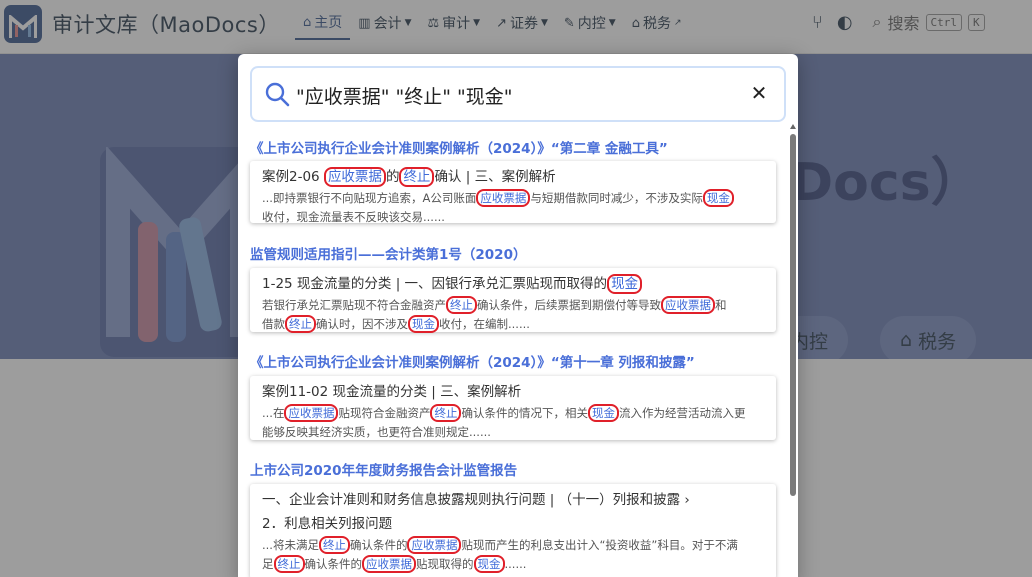 This screenshot has height=577, width=1032. Describe the element at coordinates (327, 524) in the screenshot. I see `result-subheading: 2．利息相关列报问题` at that location.